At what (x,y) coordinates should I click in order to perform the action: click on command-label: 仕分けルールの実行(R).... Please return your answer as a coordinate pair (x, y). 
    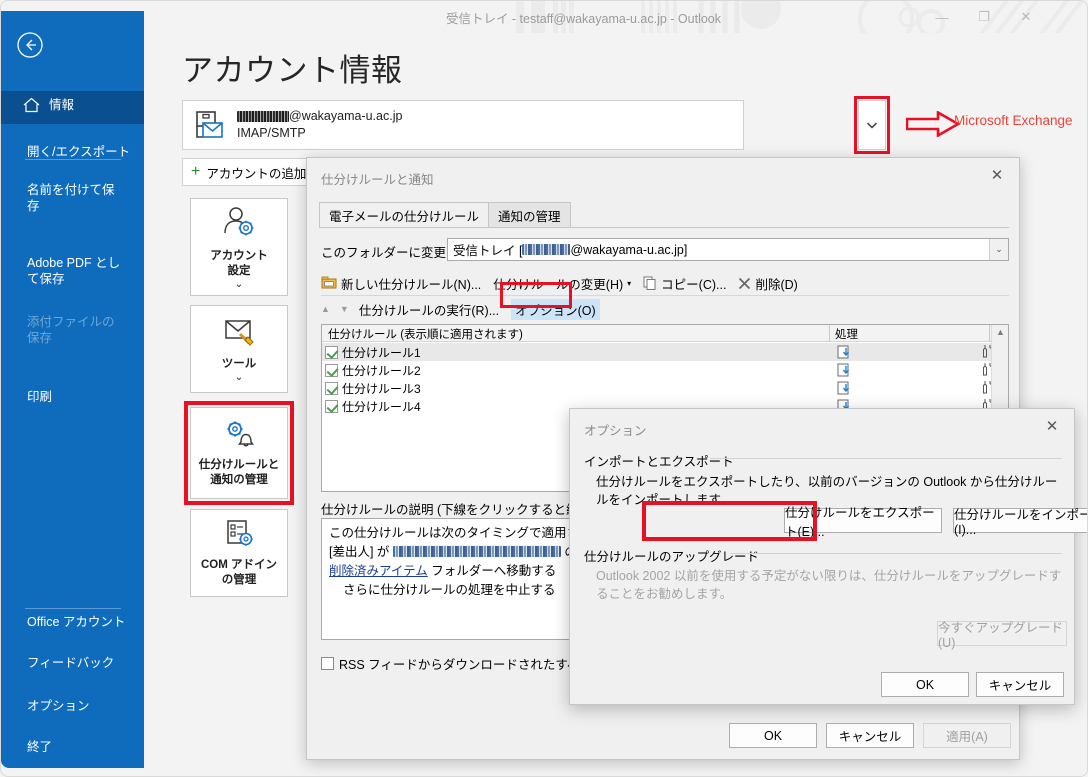
    Looking at the image, I should click on (429, 310).